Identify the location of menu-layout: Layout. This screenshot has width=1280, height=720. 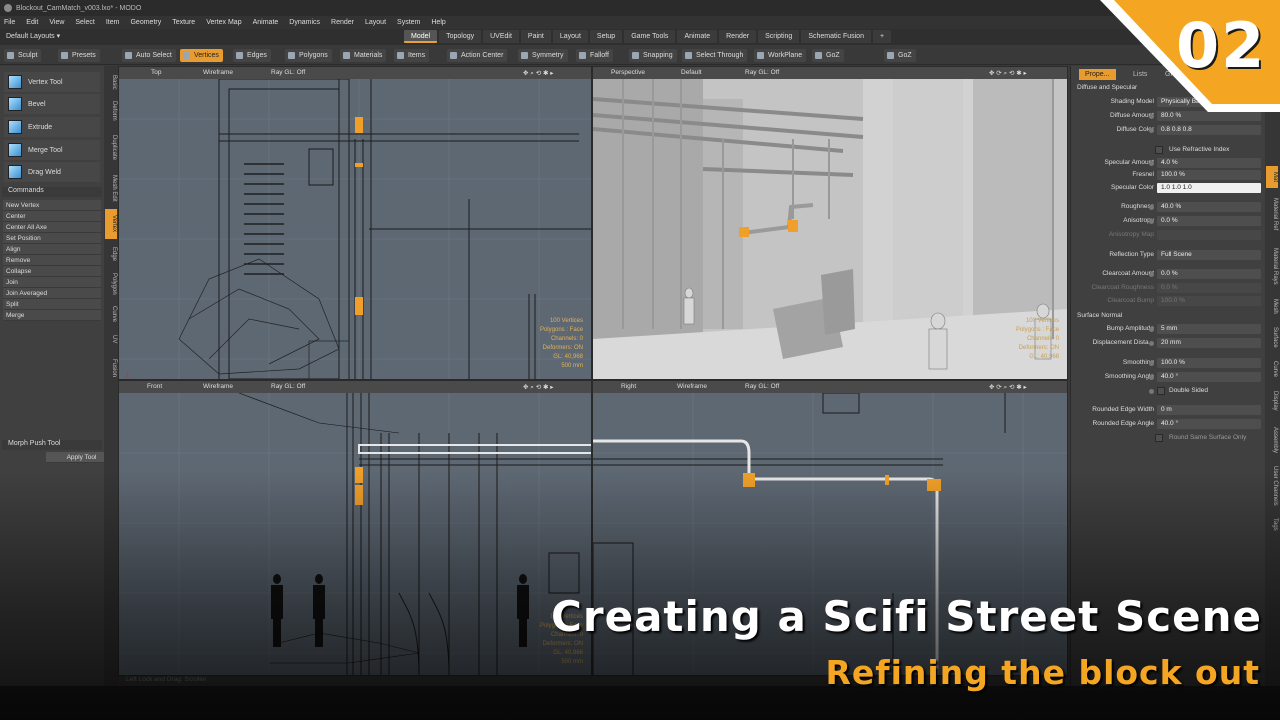
(375, 22).